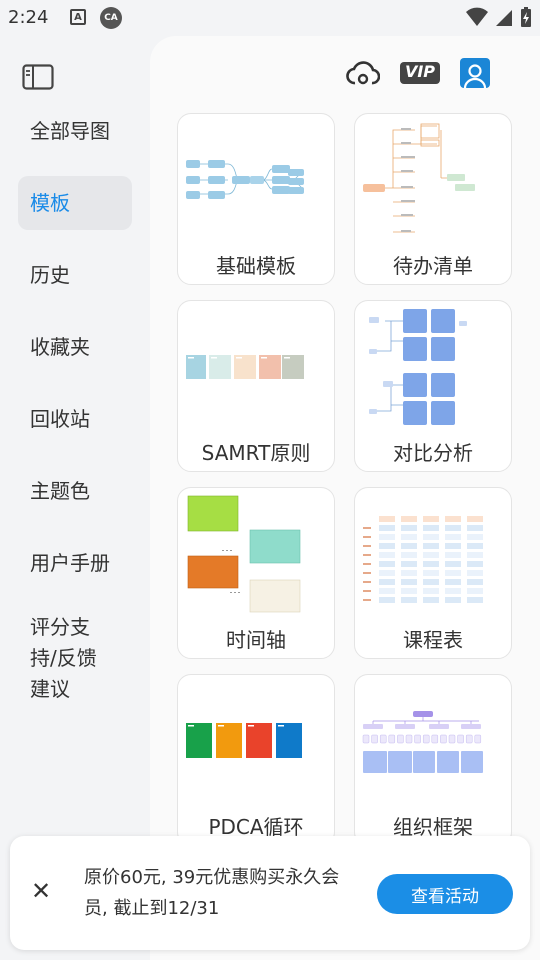 The image size is (540, 960). What do you see at coordinates (445, 894) in the screenshot?
I see `view-activity-button: 查看活动` at bounding box center [445, 894].